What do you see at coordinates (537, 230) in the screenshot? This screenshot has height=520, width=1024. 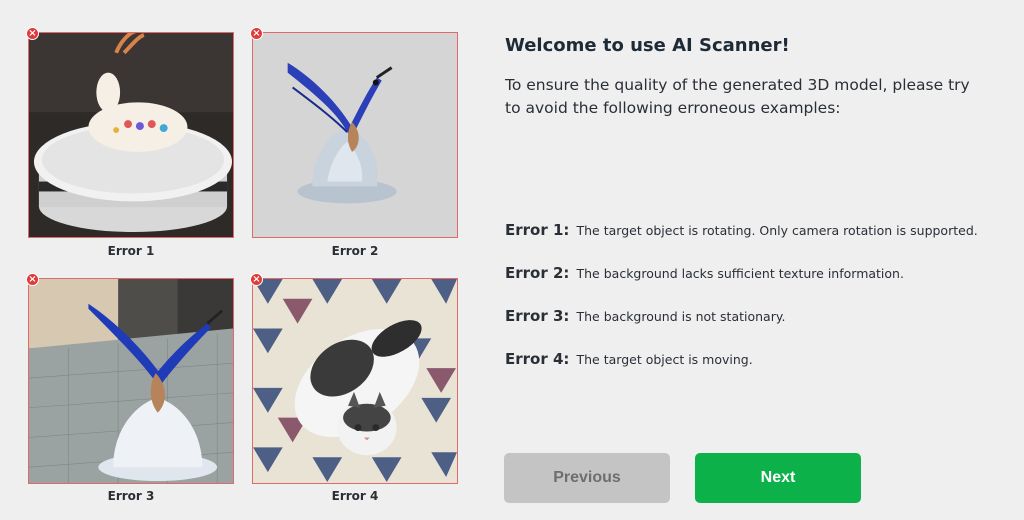 I see `error-label: Error 1:` at bounding box center [537, 230].